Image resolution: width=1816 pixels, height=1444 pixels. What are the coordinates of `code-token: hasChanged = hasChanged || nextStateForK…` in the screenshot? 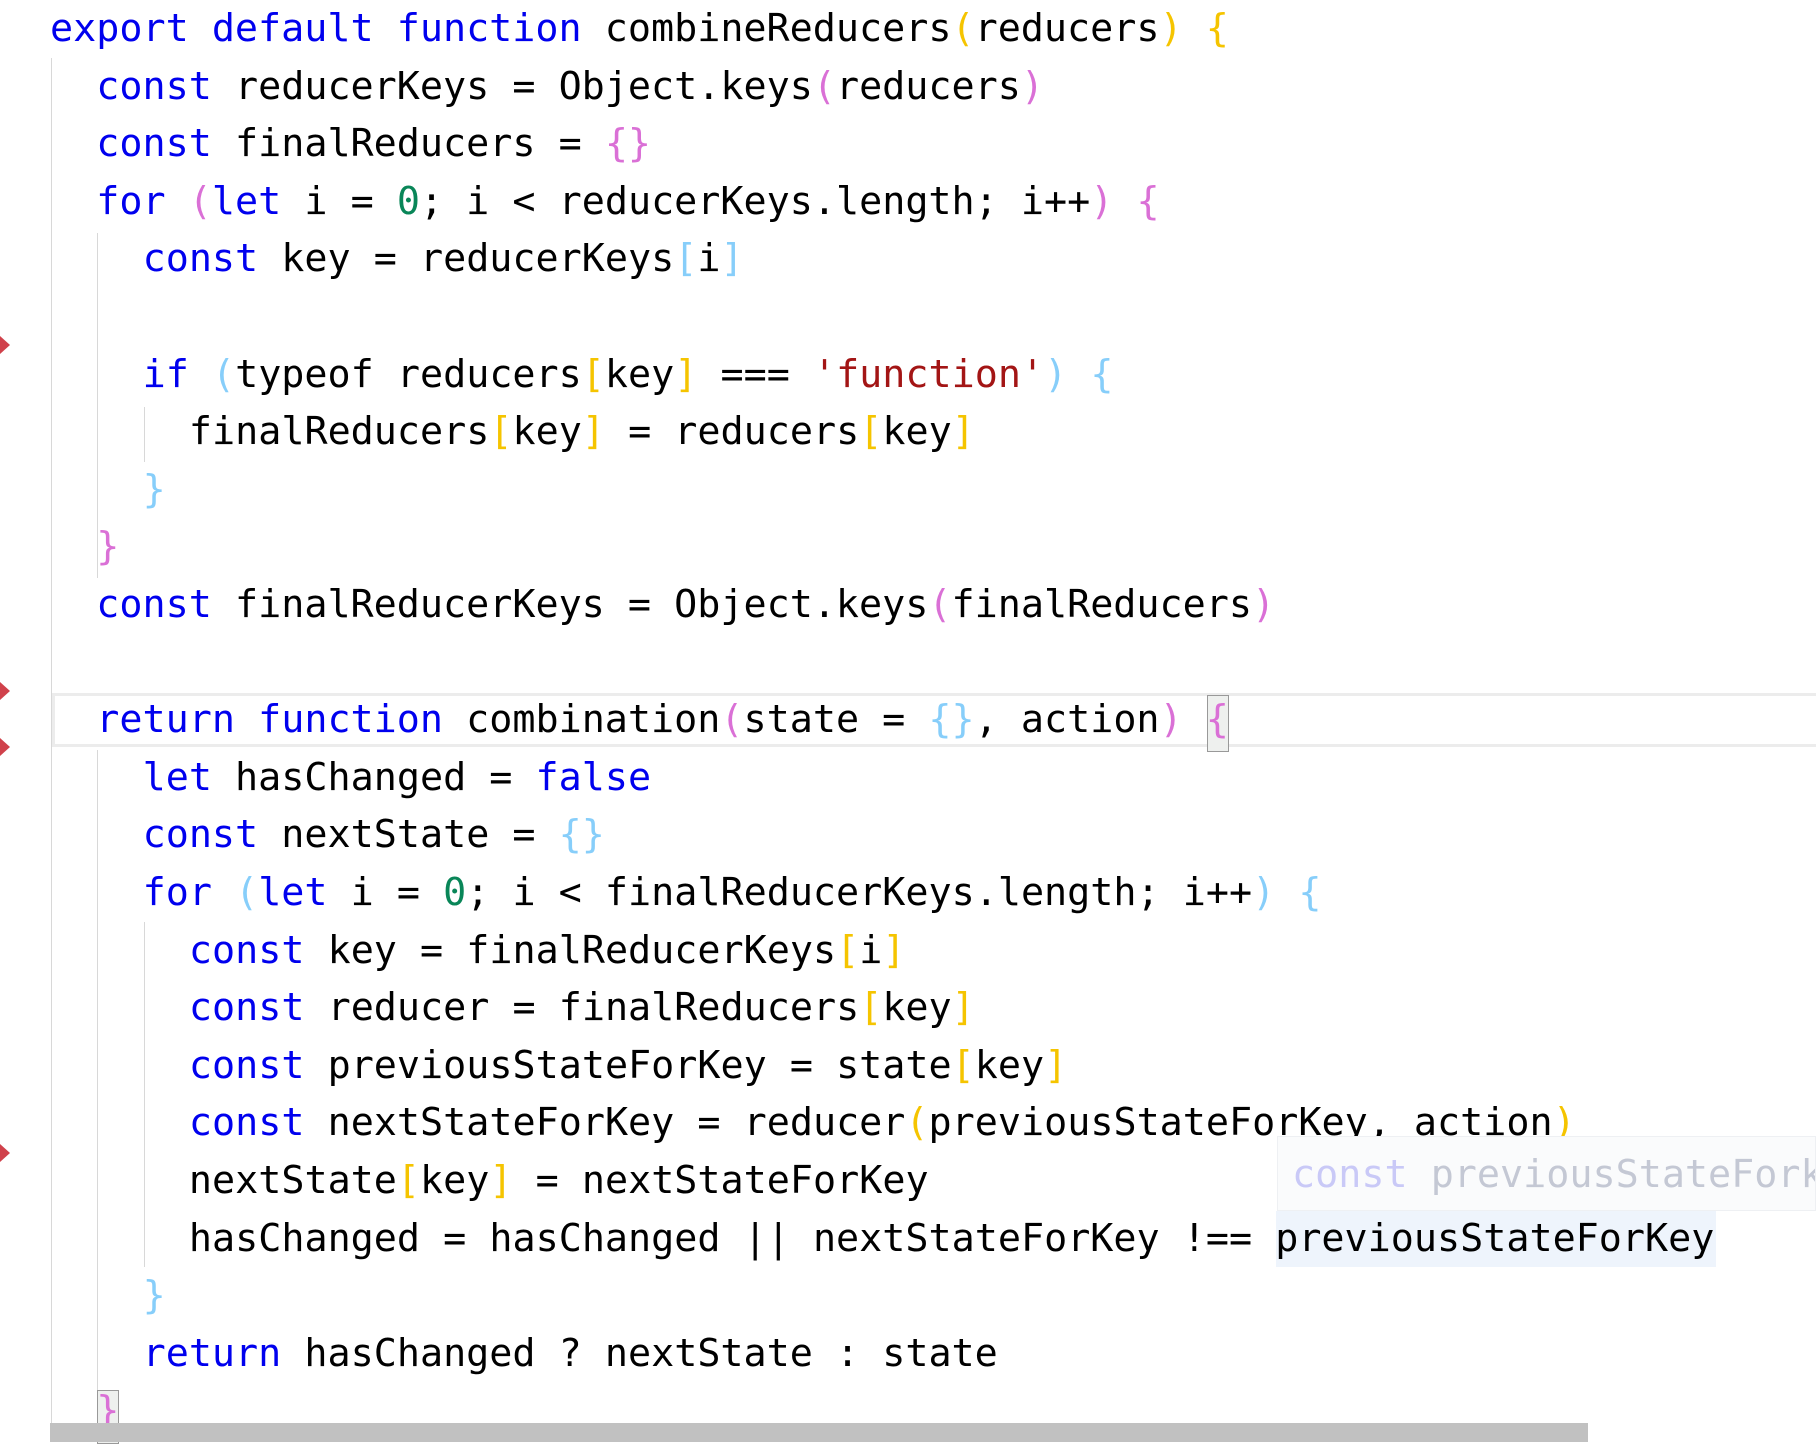 It's located at (951, 1238).